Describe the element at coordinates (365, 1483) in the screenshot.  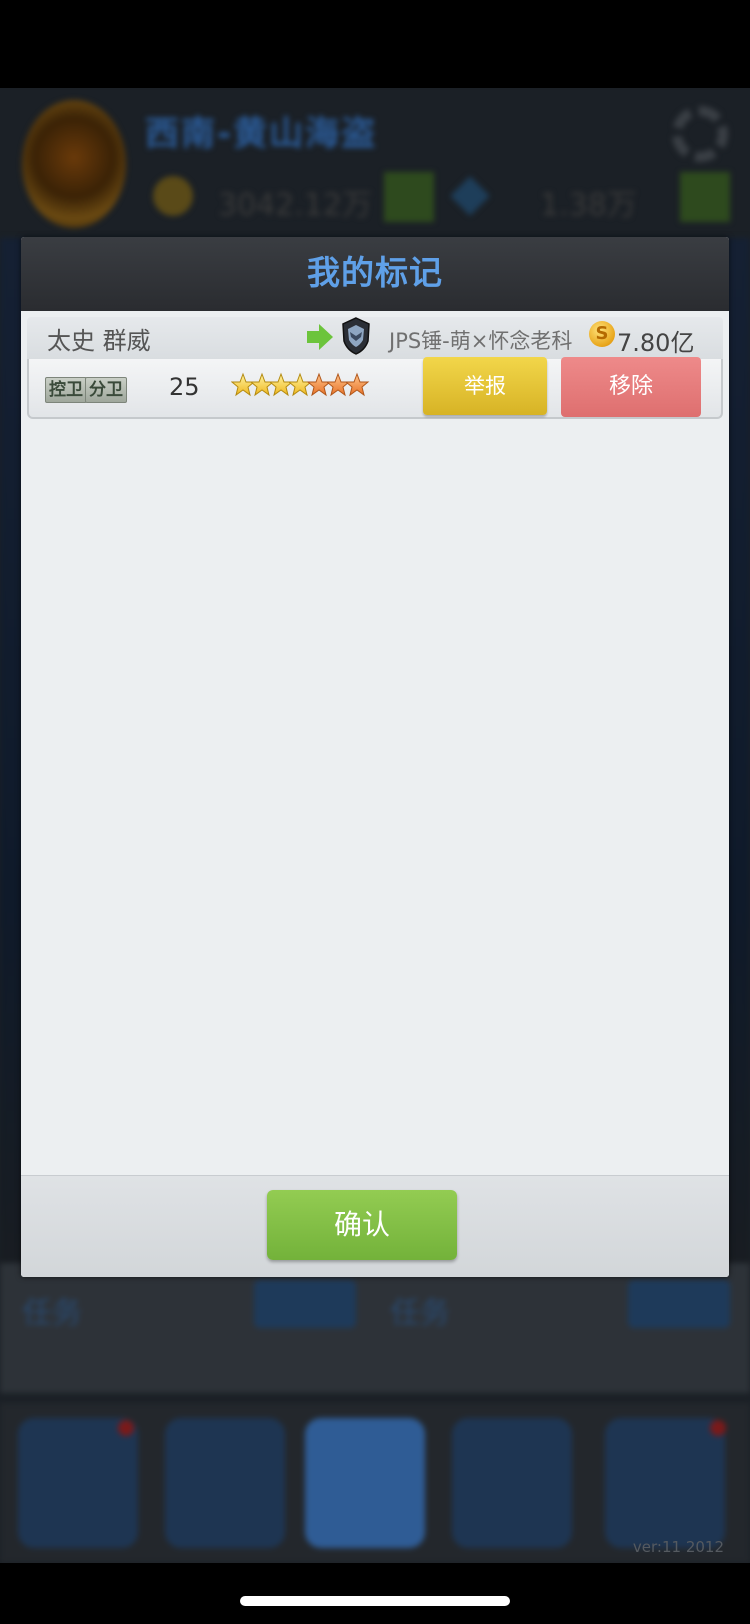
I see `nav-item-arena` at that location.